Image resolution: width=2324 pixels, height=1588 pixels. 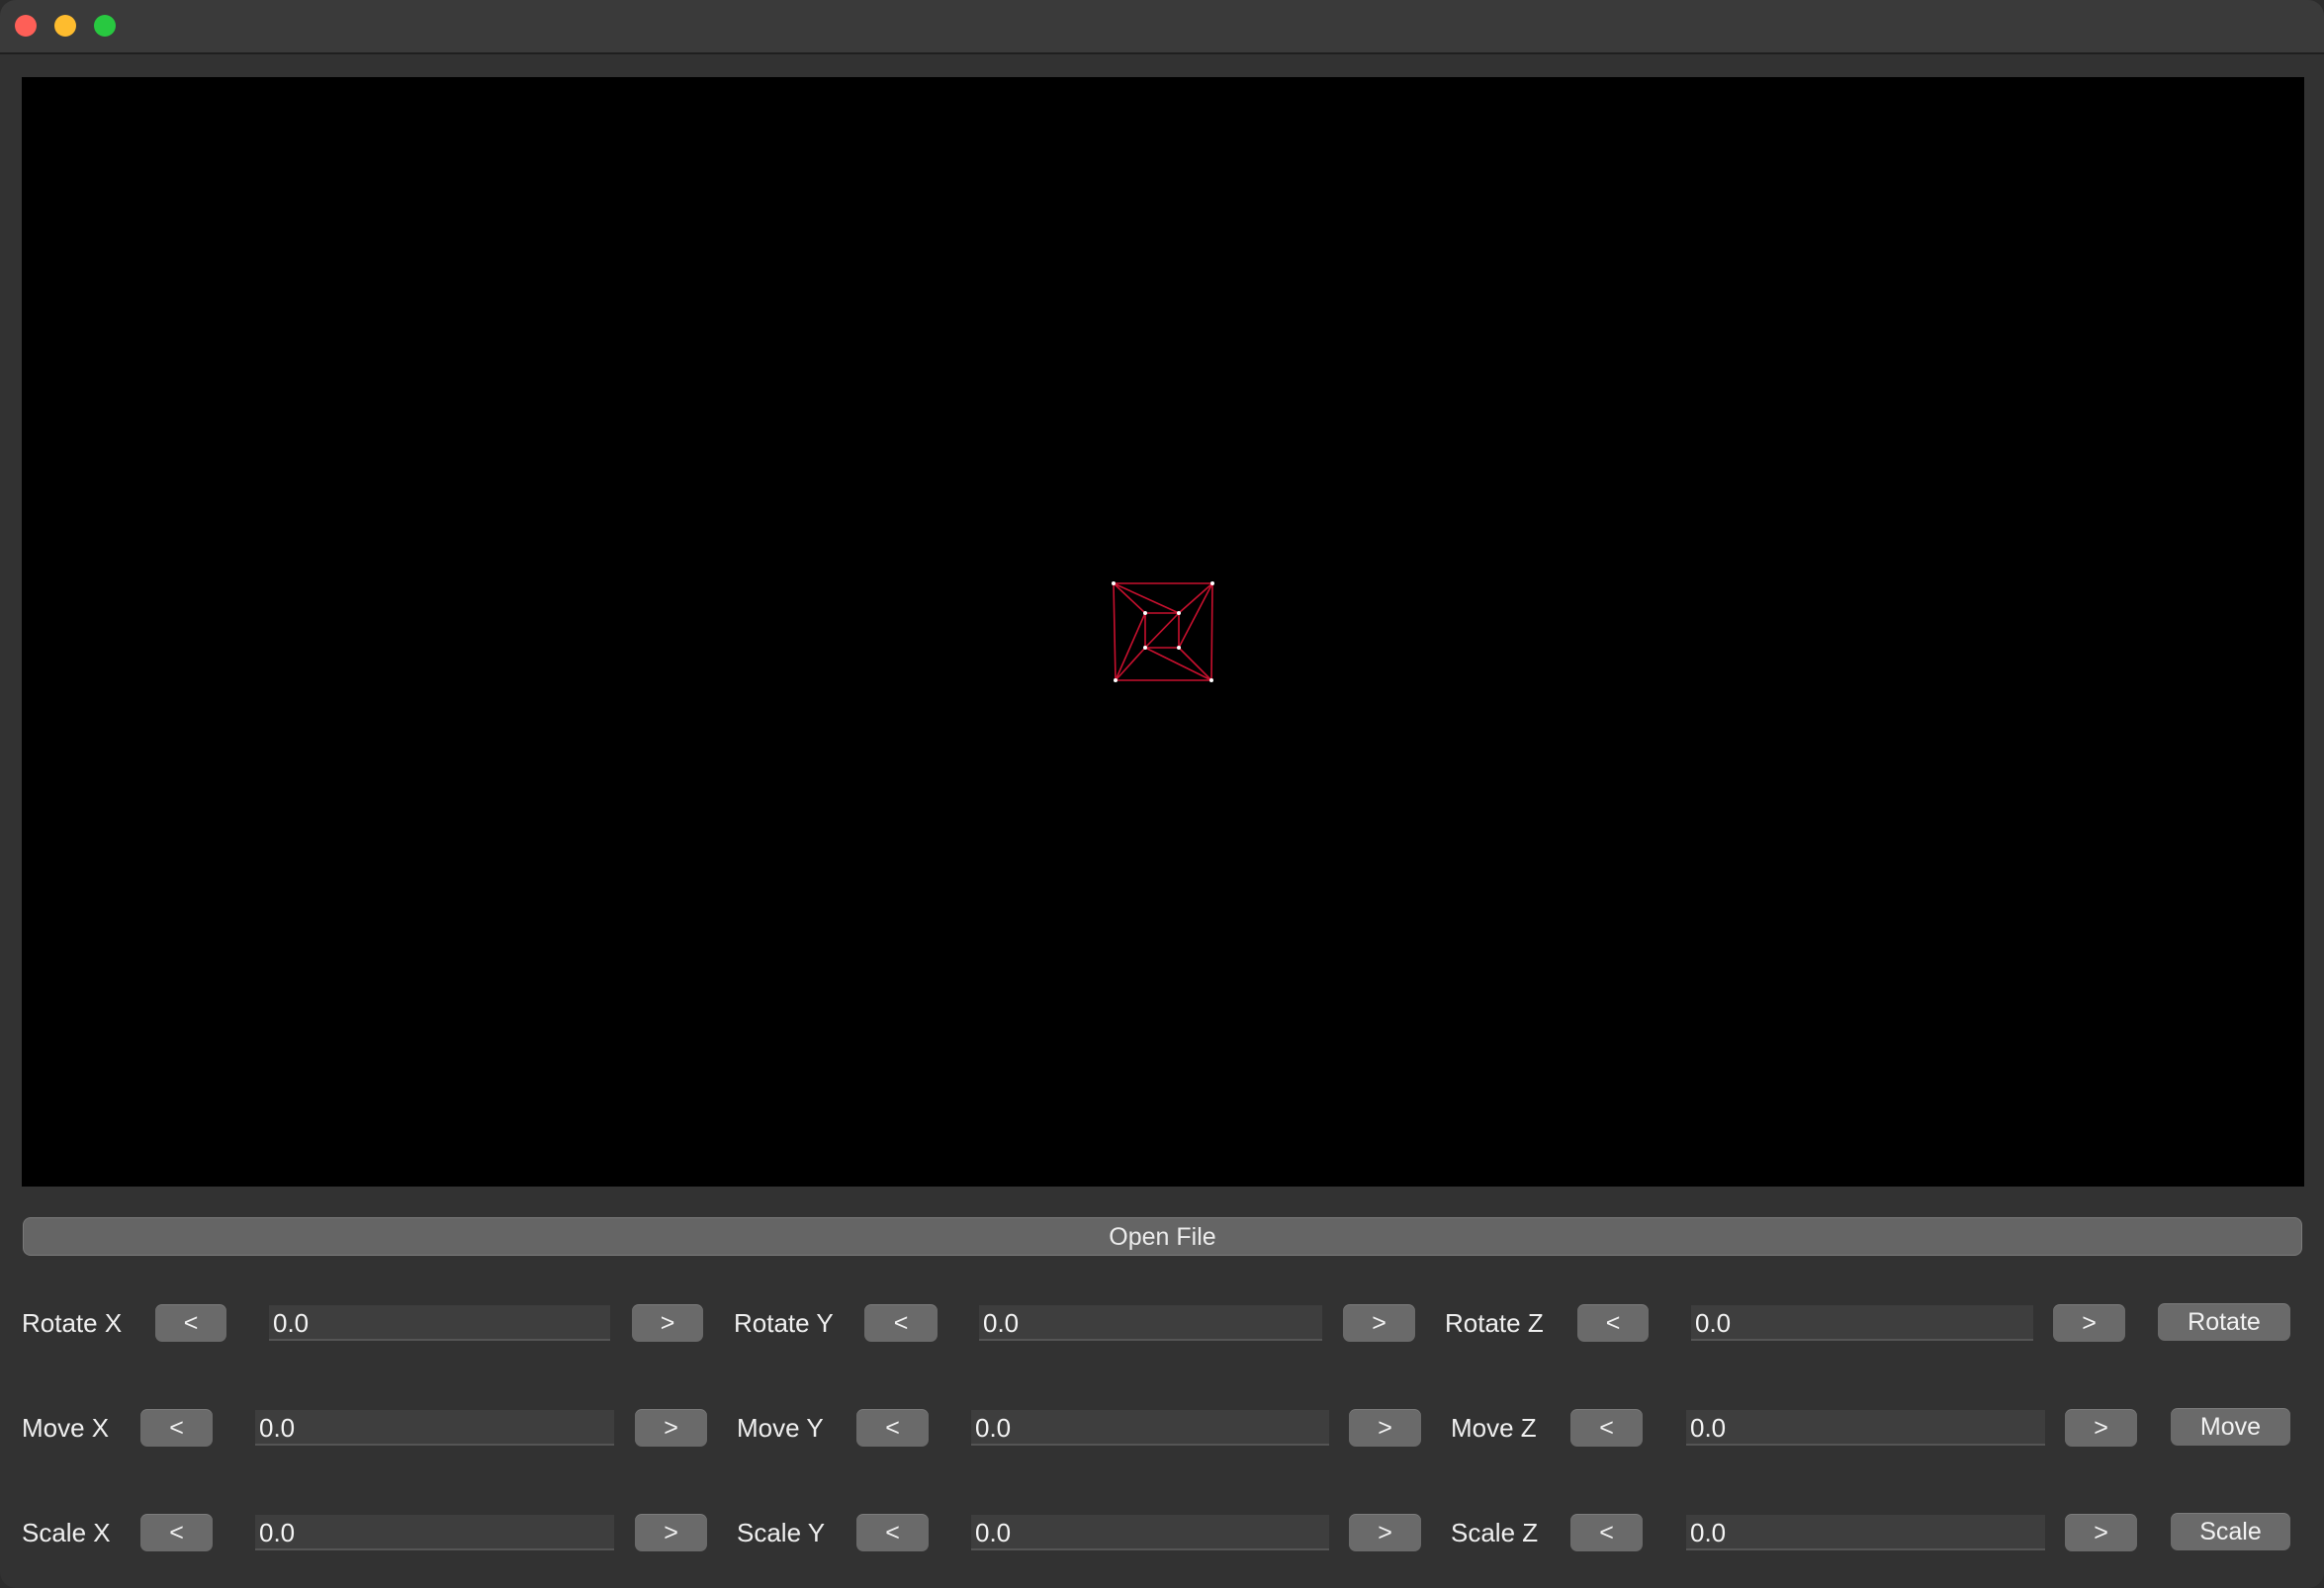 What do you see at coordinates (781, 1532) in the screenshot?
I see `scale-y-label: Scale Y` at bounding box center [781, 1532].